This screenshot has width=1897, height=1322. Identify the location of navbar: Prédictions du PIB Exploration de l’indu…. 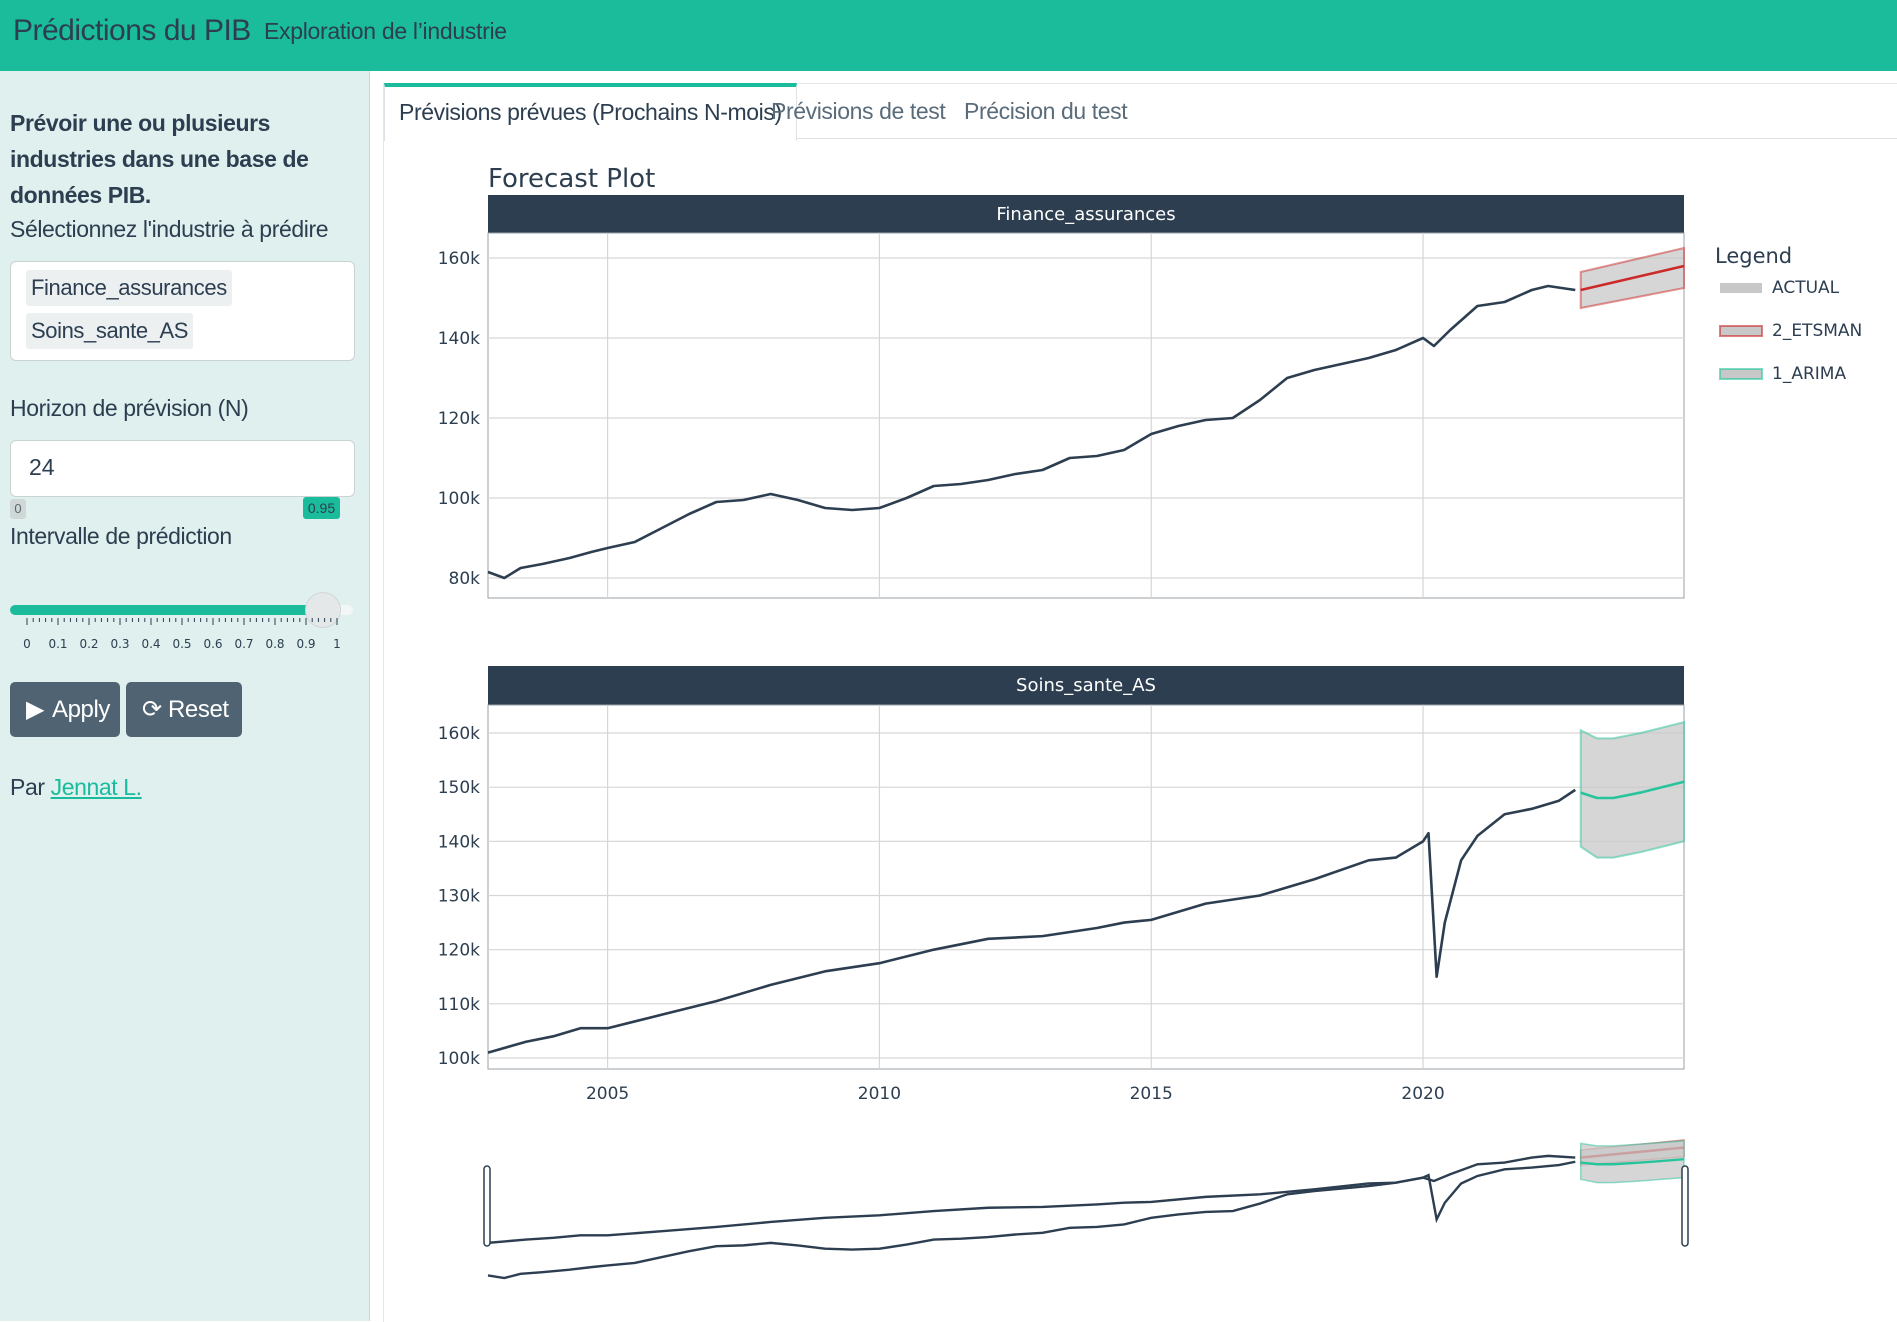
(948, 35).